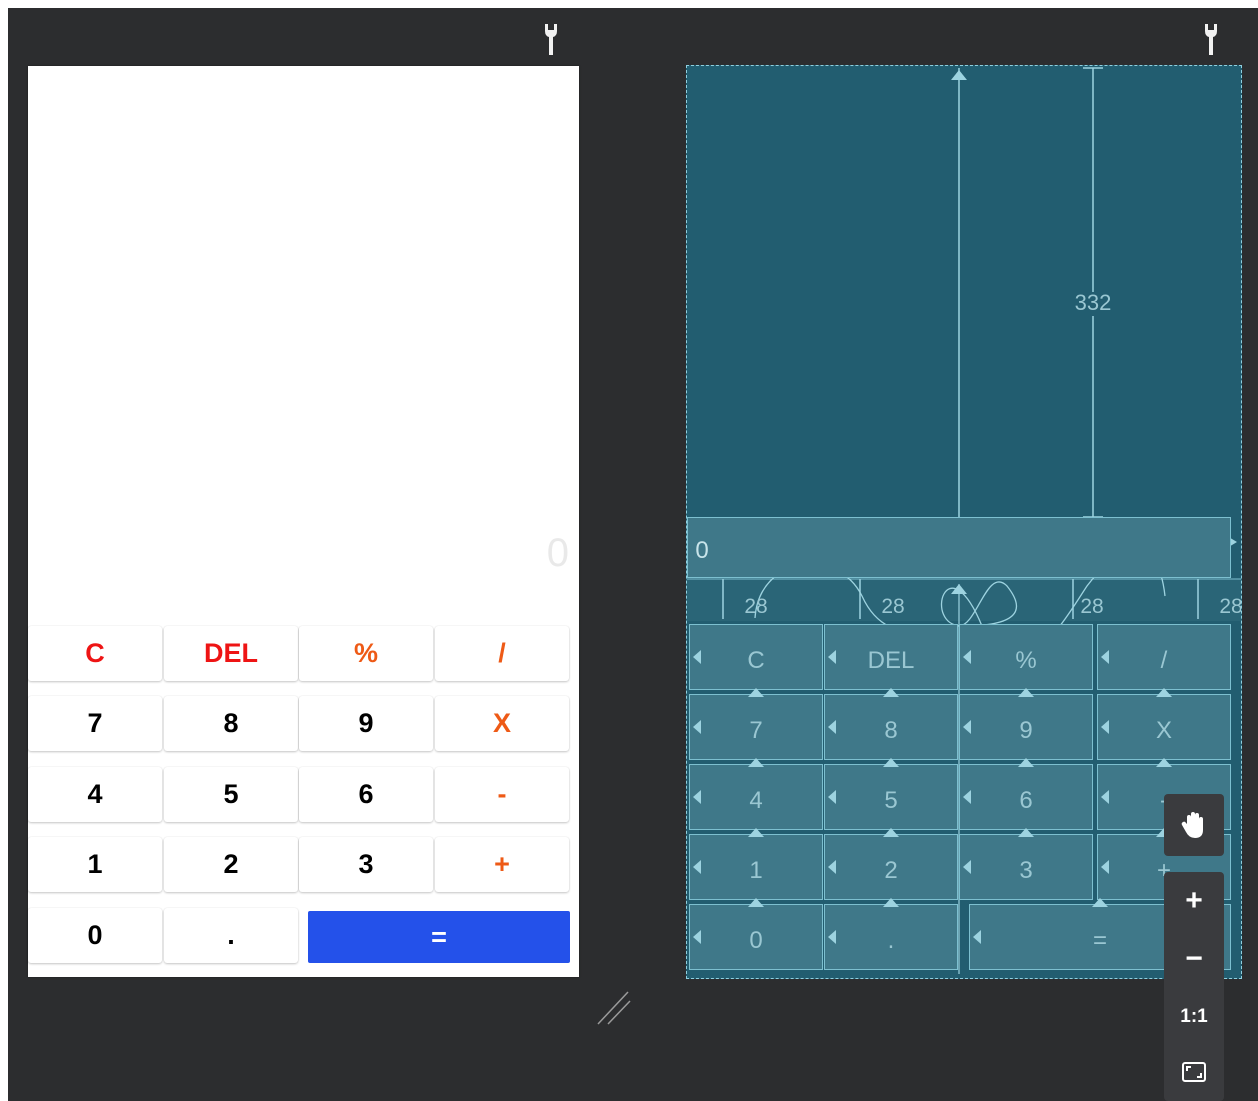 The height and width of the screenshot is (1101, 1258). Describe the element at coordinates (366, 864) in the screenshot. I see `key-button: 3` at that location.